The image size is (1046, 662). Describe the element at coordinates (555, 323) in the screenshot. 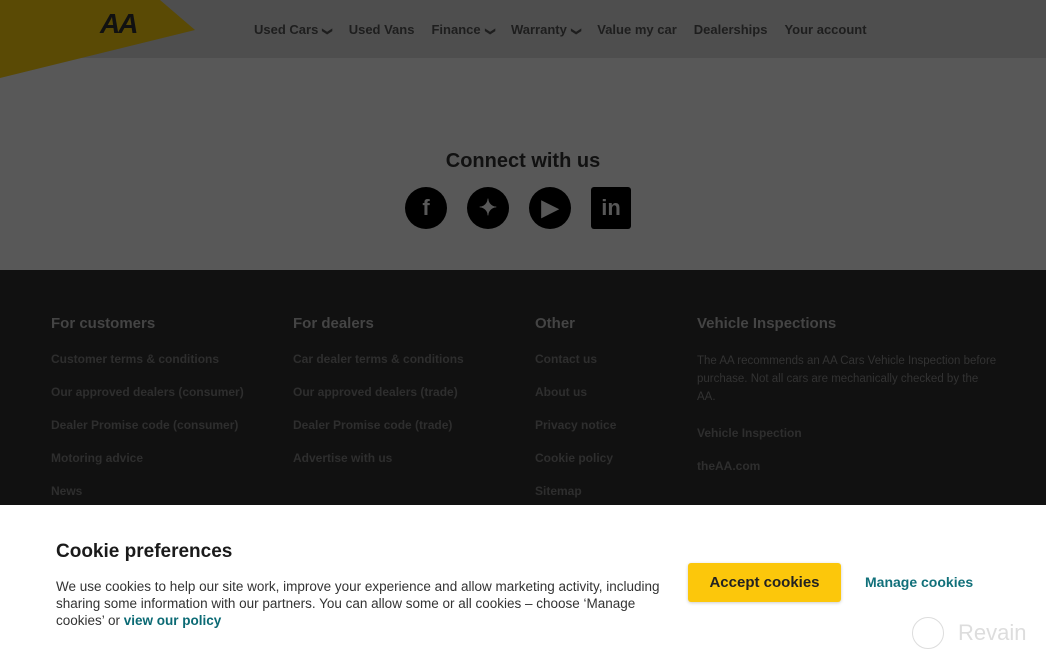

I see `footer-heading: Other` at that location.